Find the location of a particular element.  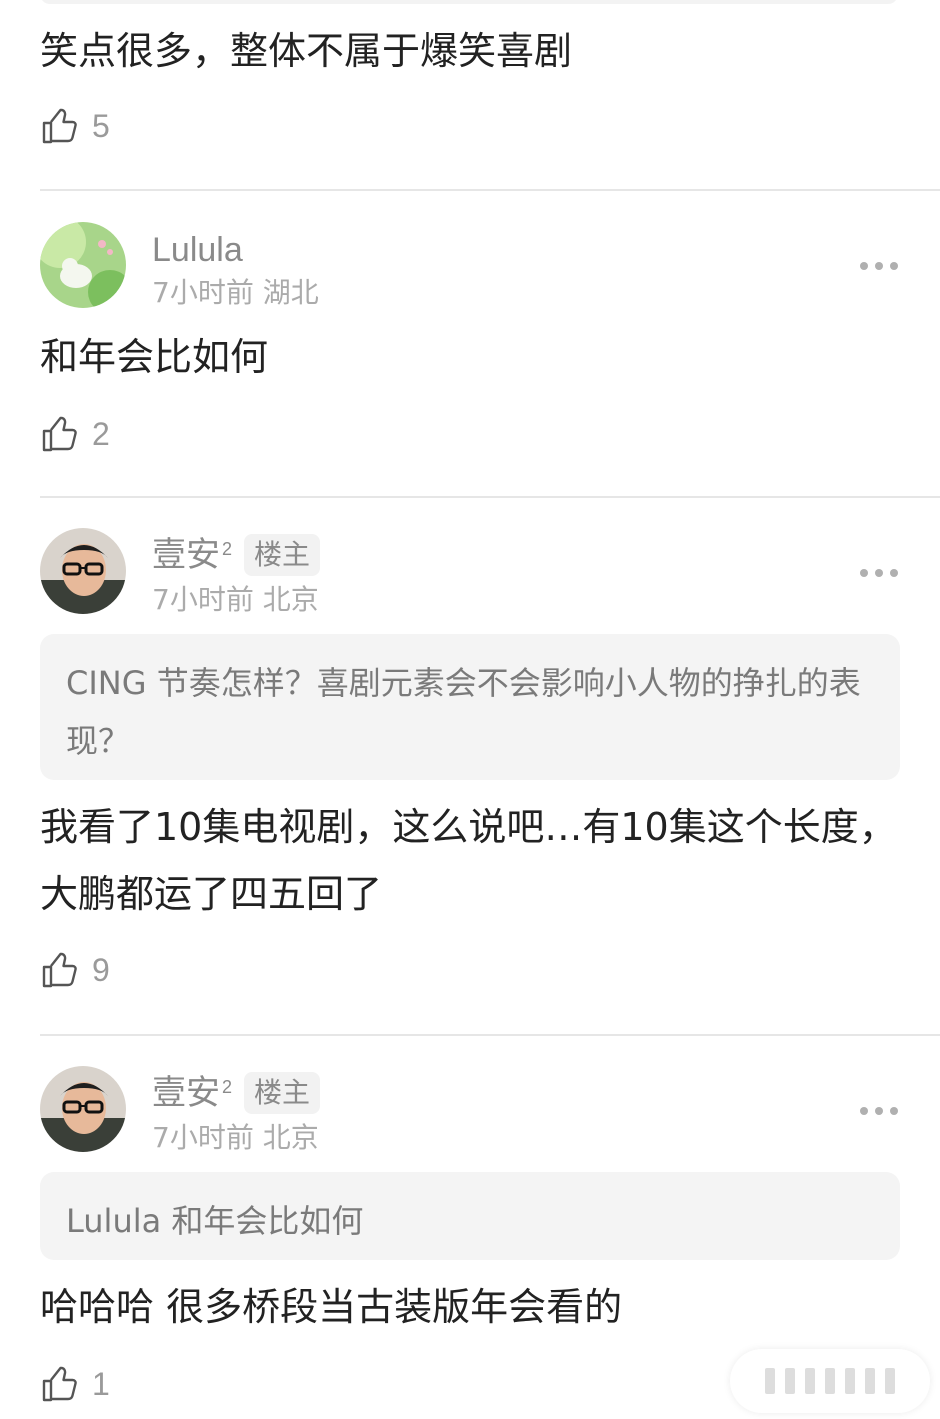

watermark is located at coordinates (830, 1381).